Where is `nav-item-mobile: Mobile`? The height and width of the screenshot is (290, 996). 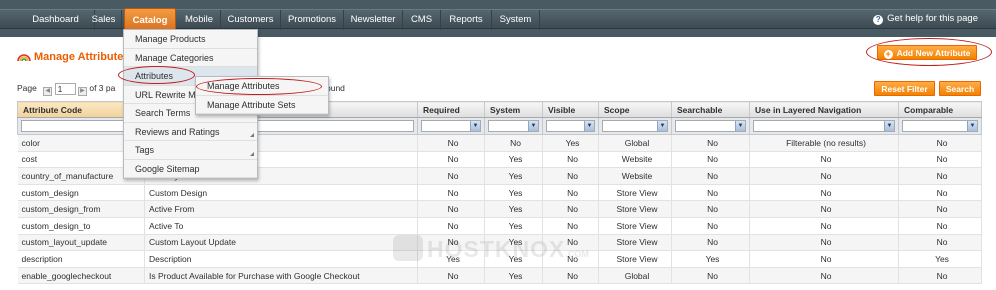
nav-item-mobile: Mobile is located at coordinates (199, 20).